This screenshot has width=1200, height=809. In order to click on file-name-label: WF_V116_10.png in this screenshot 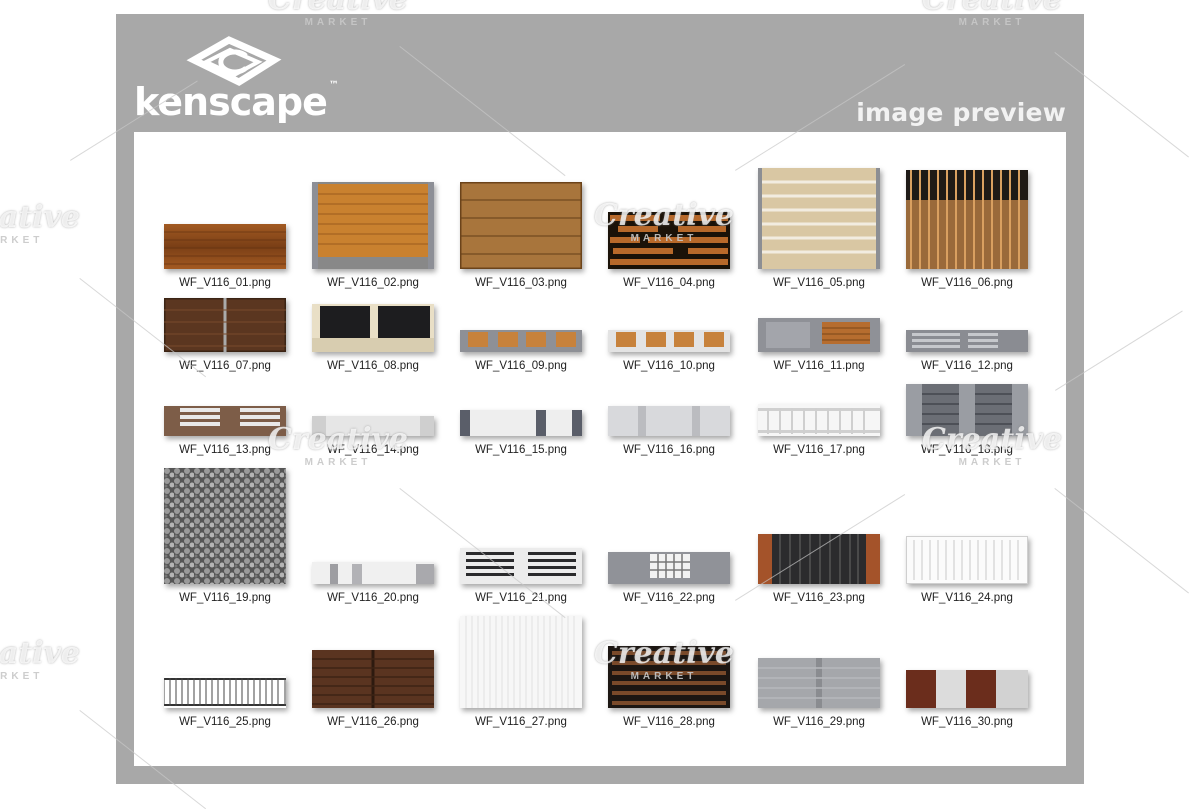, I will do `click(669, 366)`.